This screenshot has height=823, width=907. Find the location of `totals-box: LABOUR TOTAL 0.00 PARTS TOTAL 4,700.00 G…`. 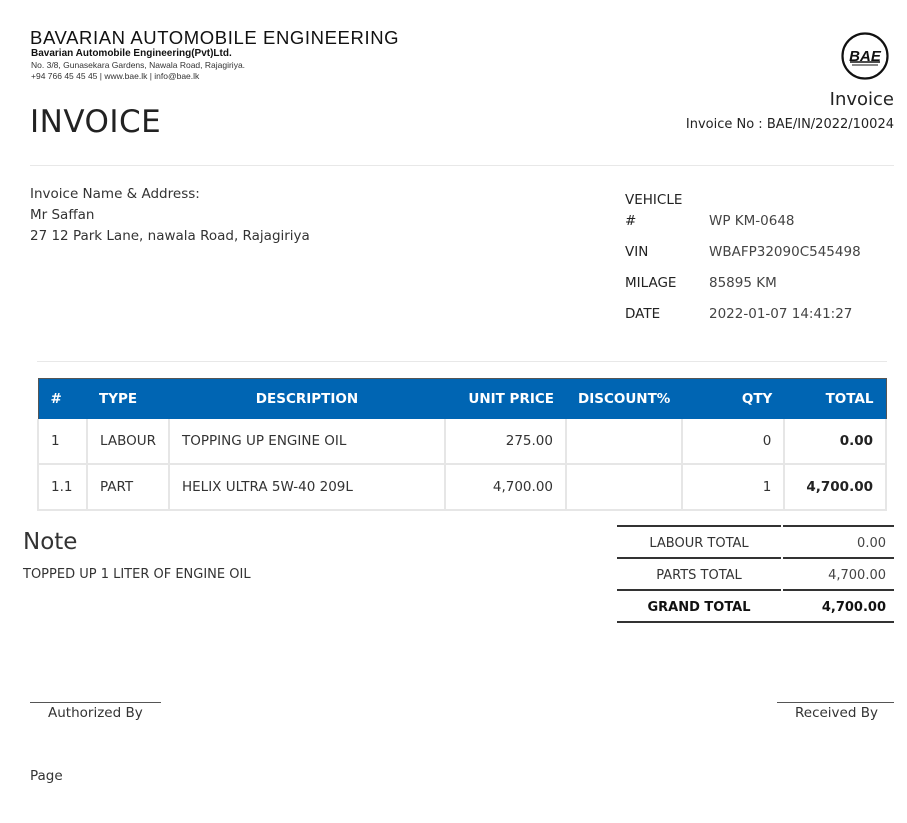

totals-box: LABOUR TOTAL 0.00 PARTS TOTAL 4,700.00 G… is located at coordinates (755, 574).